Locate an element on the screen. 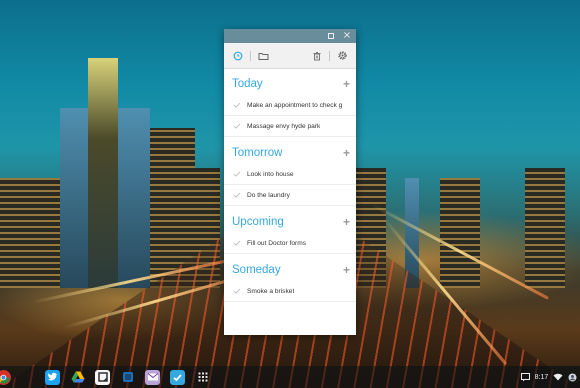 The height and width of the screenshot is (388, 580). close-icon: × is located at coordinates (347, 35).